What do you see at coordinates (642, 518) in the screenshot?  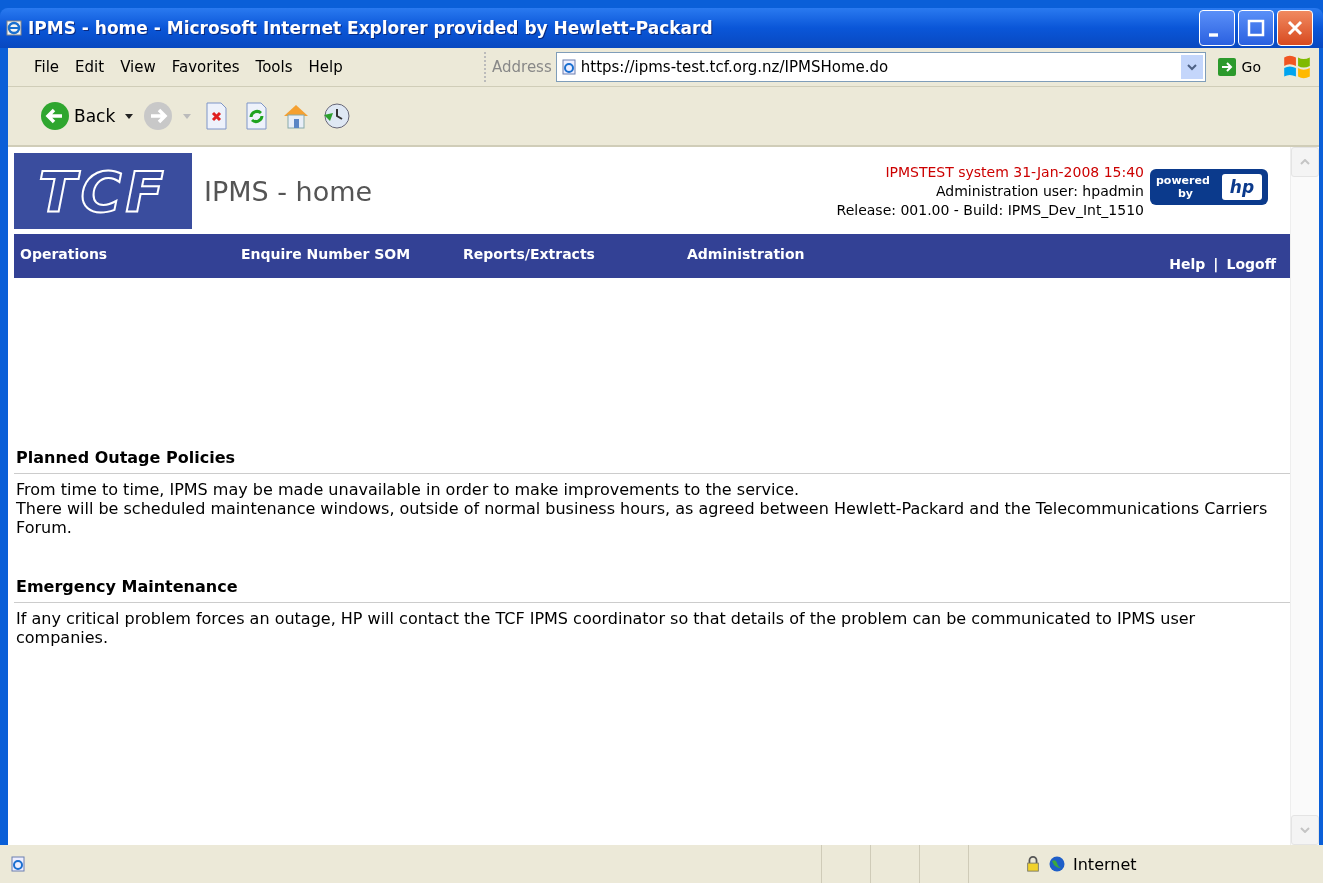 I see `paragraph: There will be scheduled maintenance windows, outside of normal business hours, as agreed between Hewlett-Packard and the Telecommunications Carriers Forum.` at bounding box center [642, 518].